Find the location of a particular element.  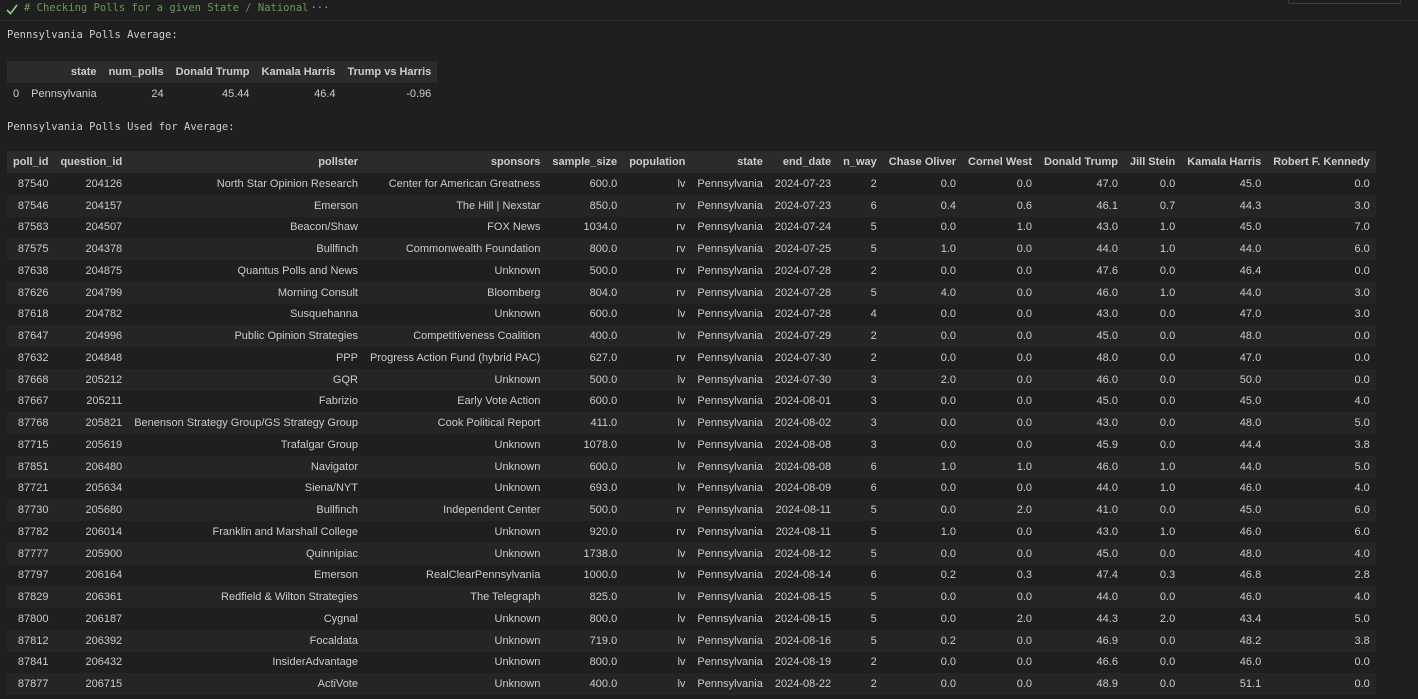

cell-poll-id: 87730 is located at coordinates (33, 510).